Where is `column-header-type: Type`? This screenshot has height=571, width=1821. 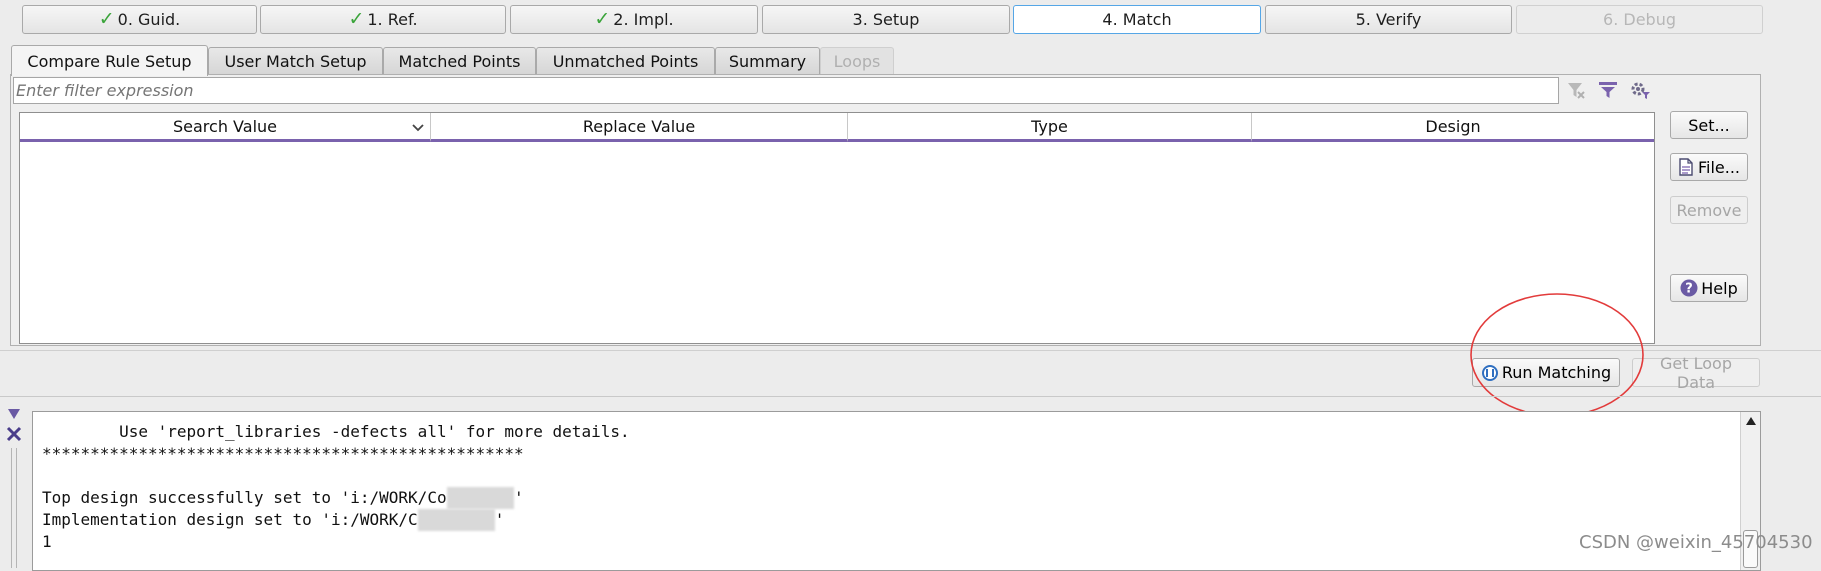
column-header-type: Type is located at coordinates (1050, 127).